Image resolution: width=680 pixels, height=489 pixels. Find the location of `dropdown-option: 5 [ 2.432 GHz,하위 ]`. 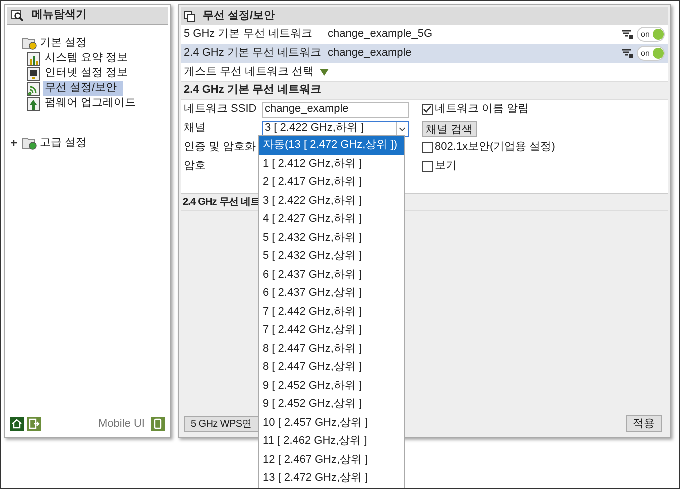

dropdown-option: 5 [ 2.432 GHz,하위 ] is located at coordinates (331, 237).